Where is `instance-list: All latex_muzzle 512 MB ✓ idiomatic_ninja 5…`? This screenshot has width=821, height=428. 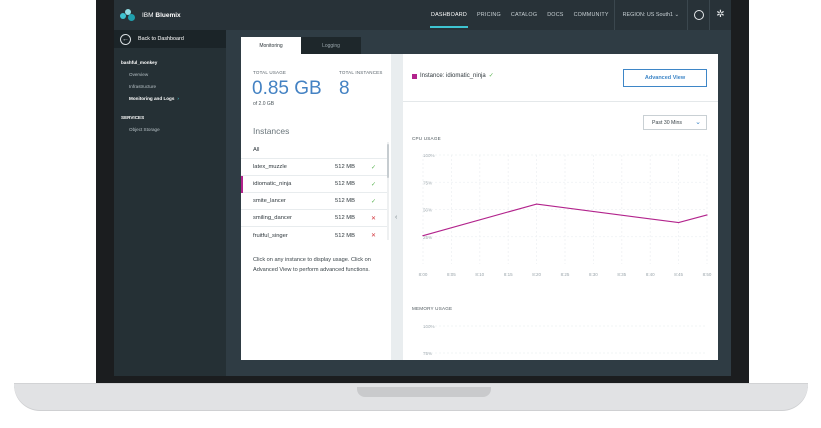 instance-list: All latex_muzzle 512 MB ✓ idiomatic_ninja 5… is located at coordinates (314, 193).